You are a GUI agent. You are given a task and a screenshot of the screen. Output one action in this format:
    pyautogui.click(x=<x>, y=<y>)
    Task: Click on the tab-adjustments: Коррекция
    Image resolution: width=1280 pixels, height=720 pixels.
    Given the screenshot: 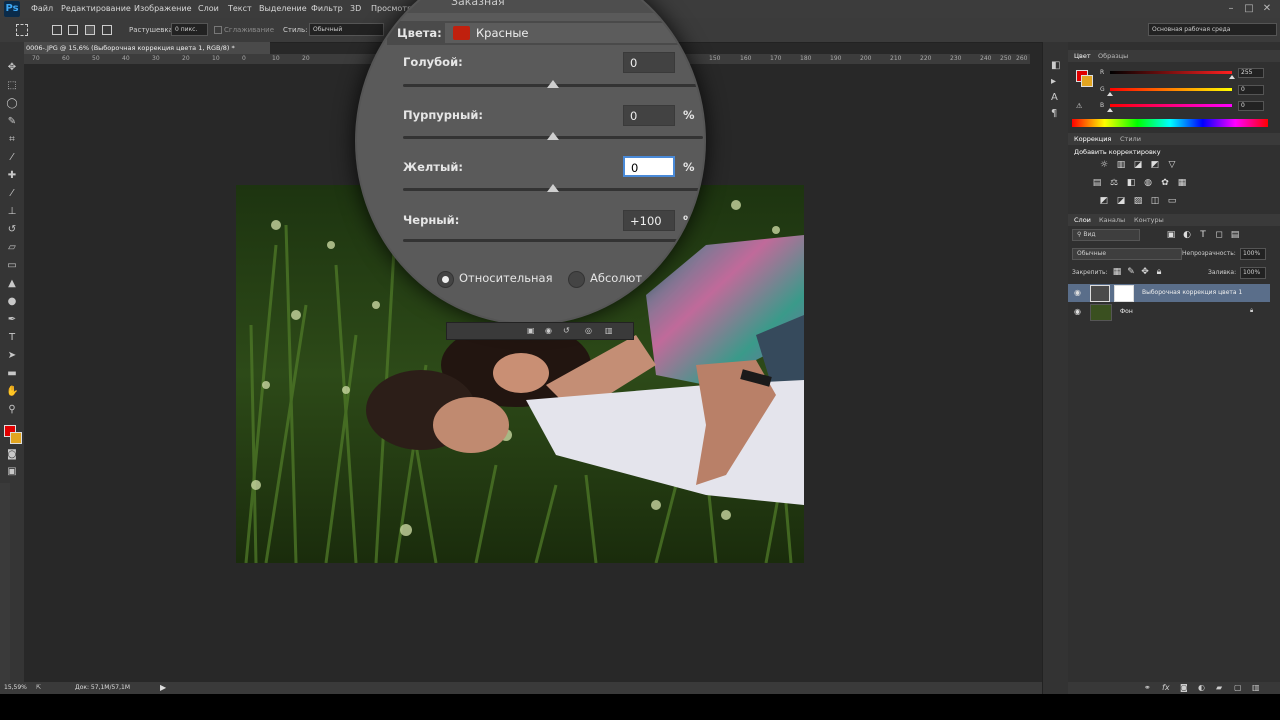 What is the action you would take?
    pyautogui.click(x=1092, y=139)
    